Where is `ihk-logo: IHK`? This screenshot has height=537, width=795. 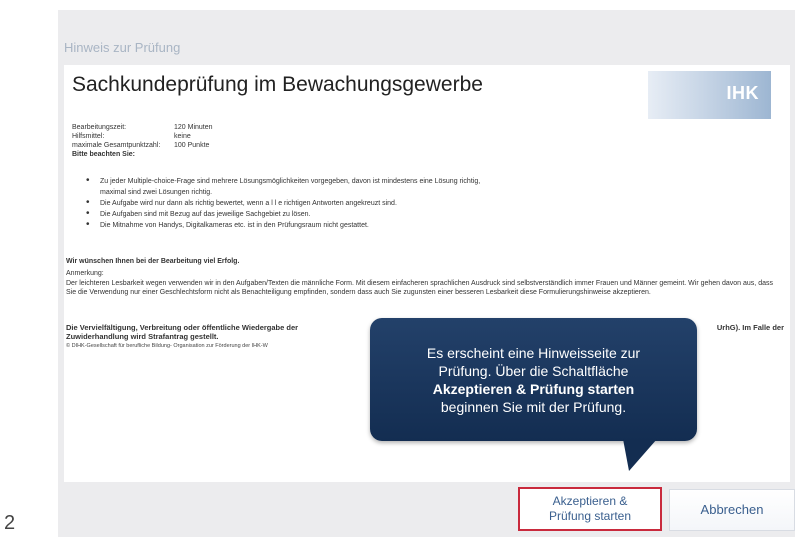
ihk-logo: IHK is located at coordinates (709, 95).